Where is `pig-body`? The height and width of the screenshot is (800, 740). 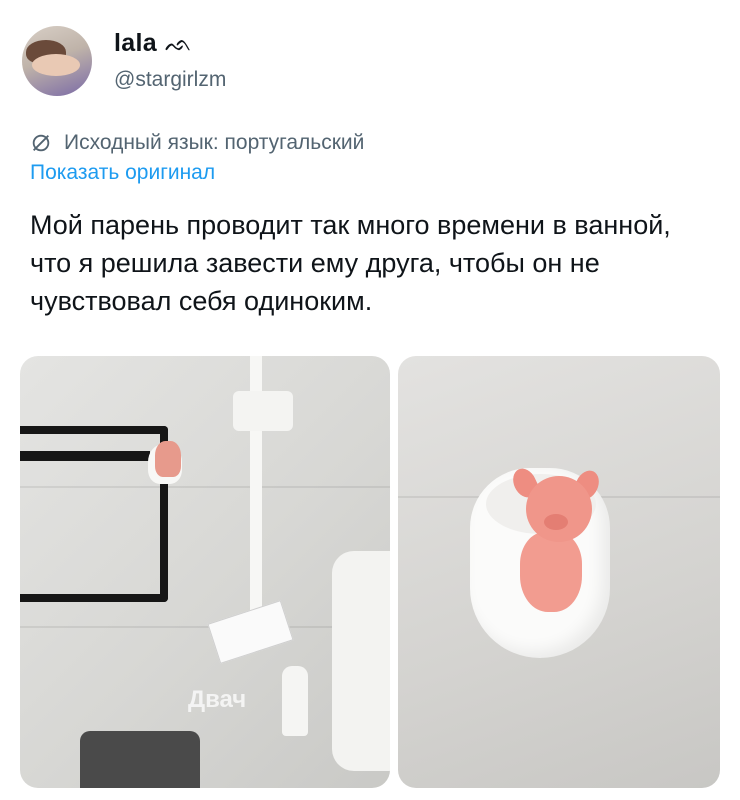
pig-body is located at coordinates (551, 572).